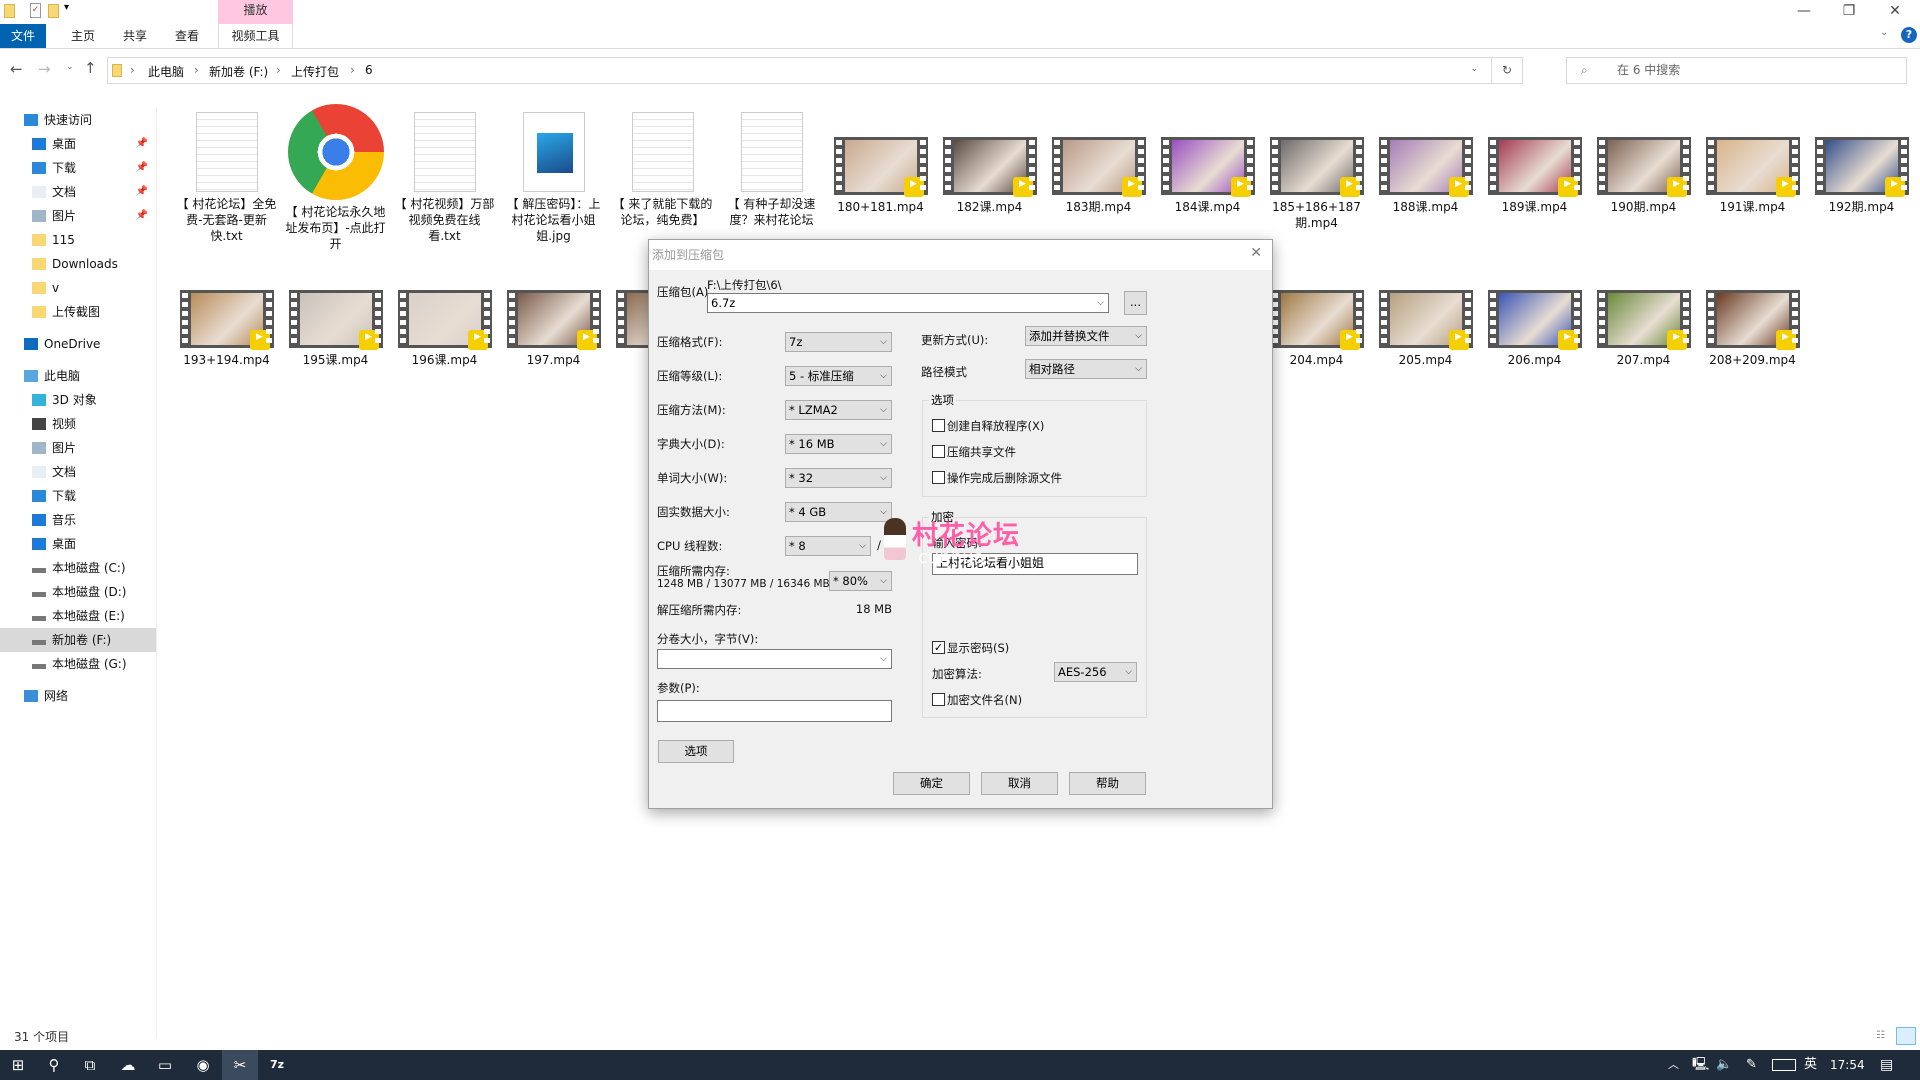 Image resolution: width=1920 pixels, height=1080 pixels. Describe the element at coordinates (838, 444) in the screenshot. I see `setting-combo: * 16 MB ⌵` at that location.